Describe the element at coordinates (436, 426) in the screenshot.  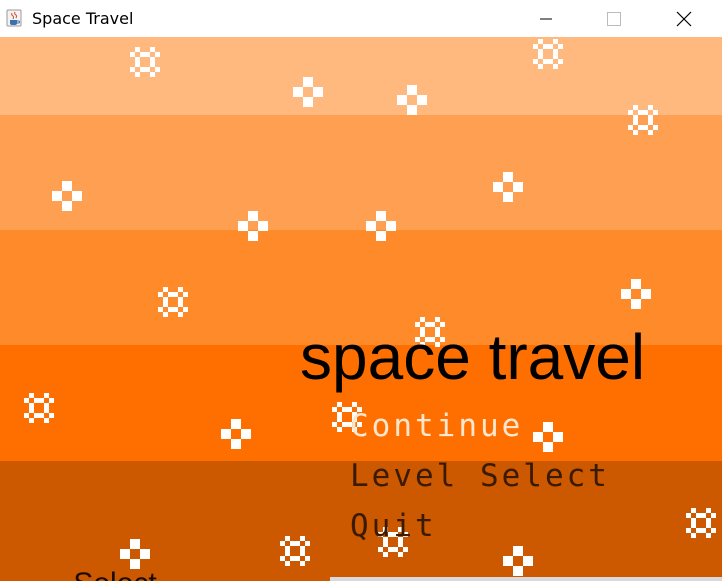
I see `menu-continue: Continue` at that location.